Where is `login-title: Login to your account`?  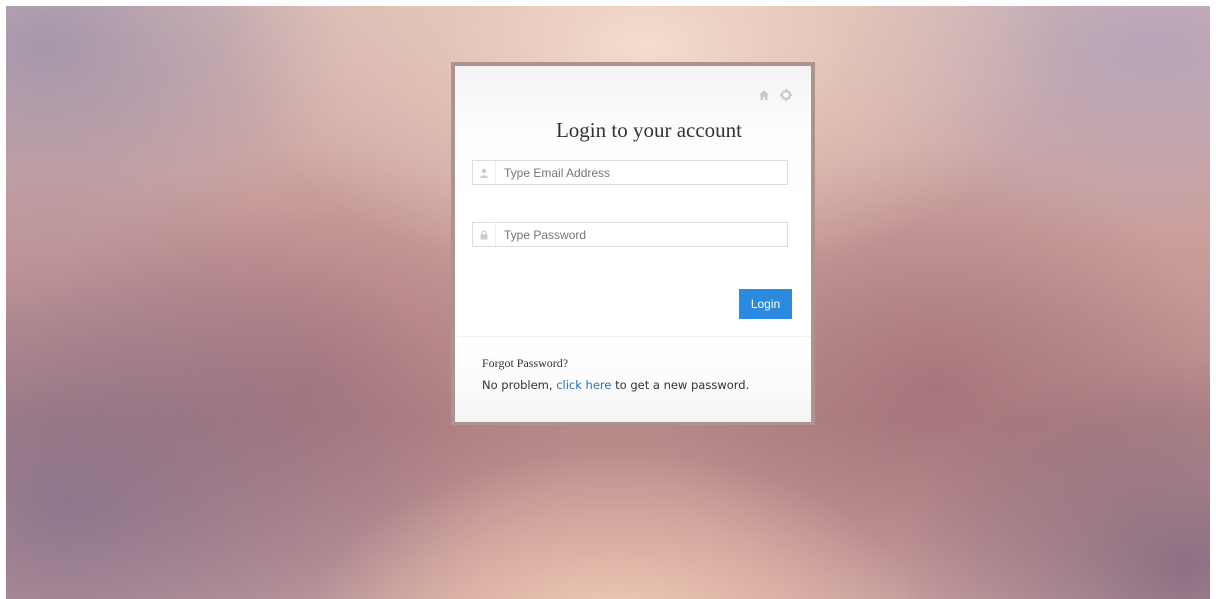
login-title: Login to your account is located at coordinates (649, 130).